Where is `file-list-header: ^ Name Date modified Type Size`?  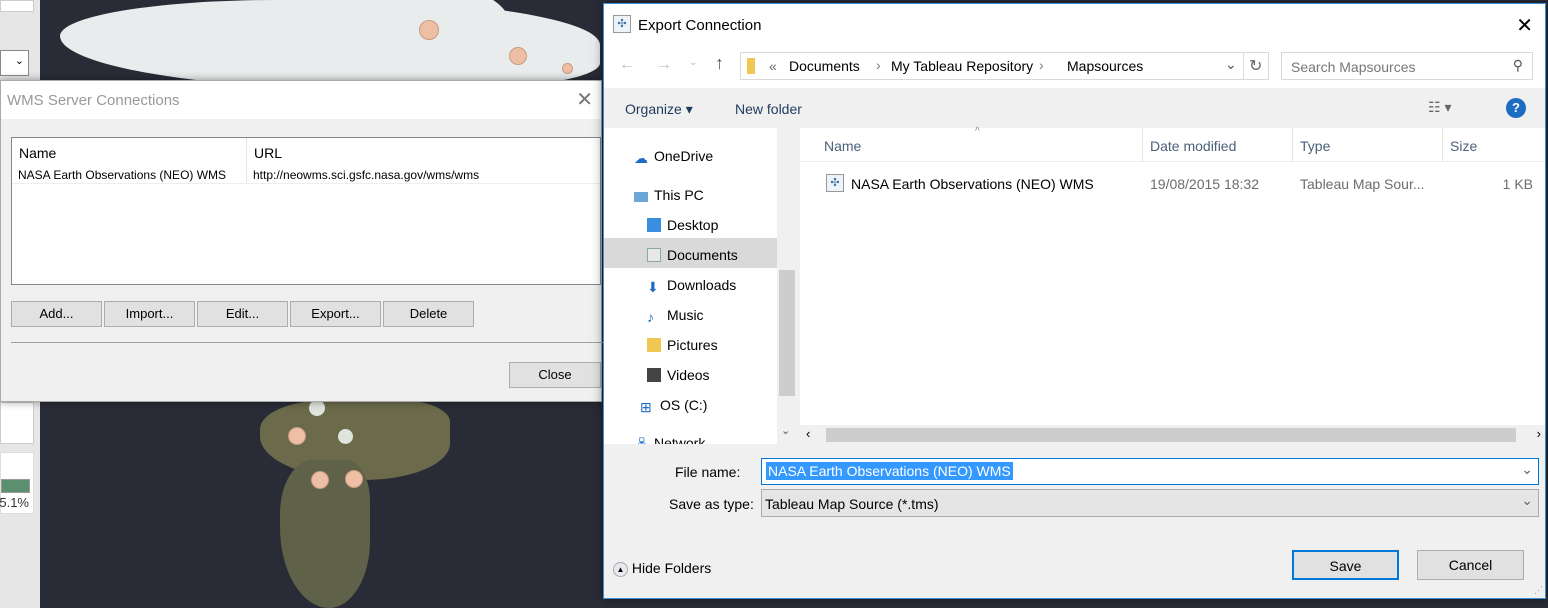 file-list-header: ^ Name Date modified Type Size is located at coordinates (1172, 144).